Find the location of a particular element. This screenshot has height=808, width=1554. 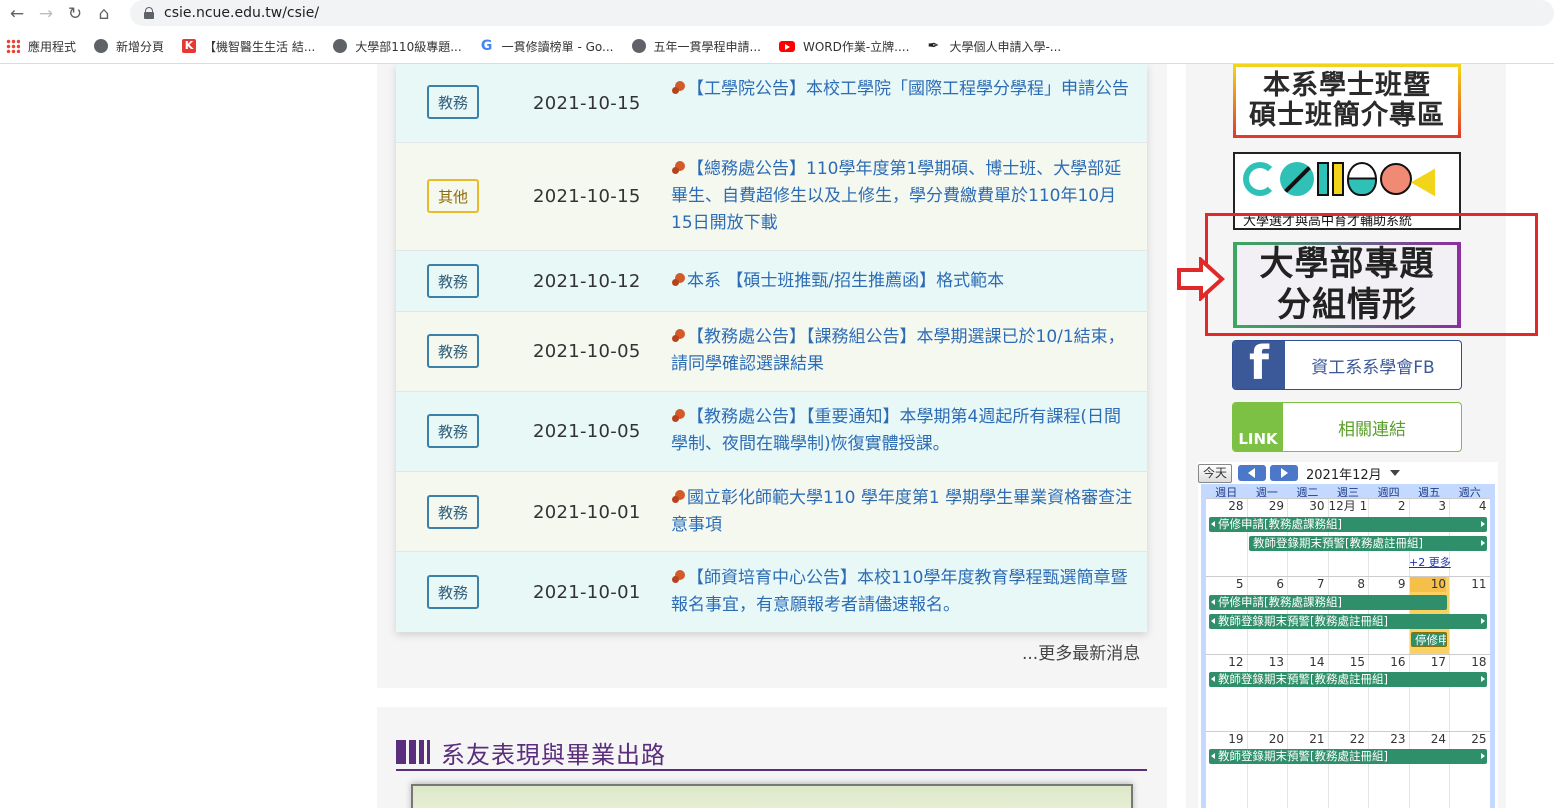

facebook-link-button: f 資工系系學會FB is located at coordinates (1347, 365).